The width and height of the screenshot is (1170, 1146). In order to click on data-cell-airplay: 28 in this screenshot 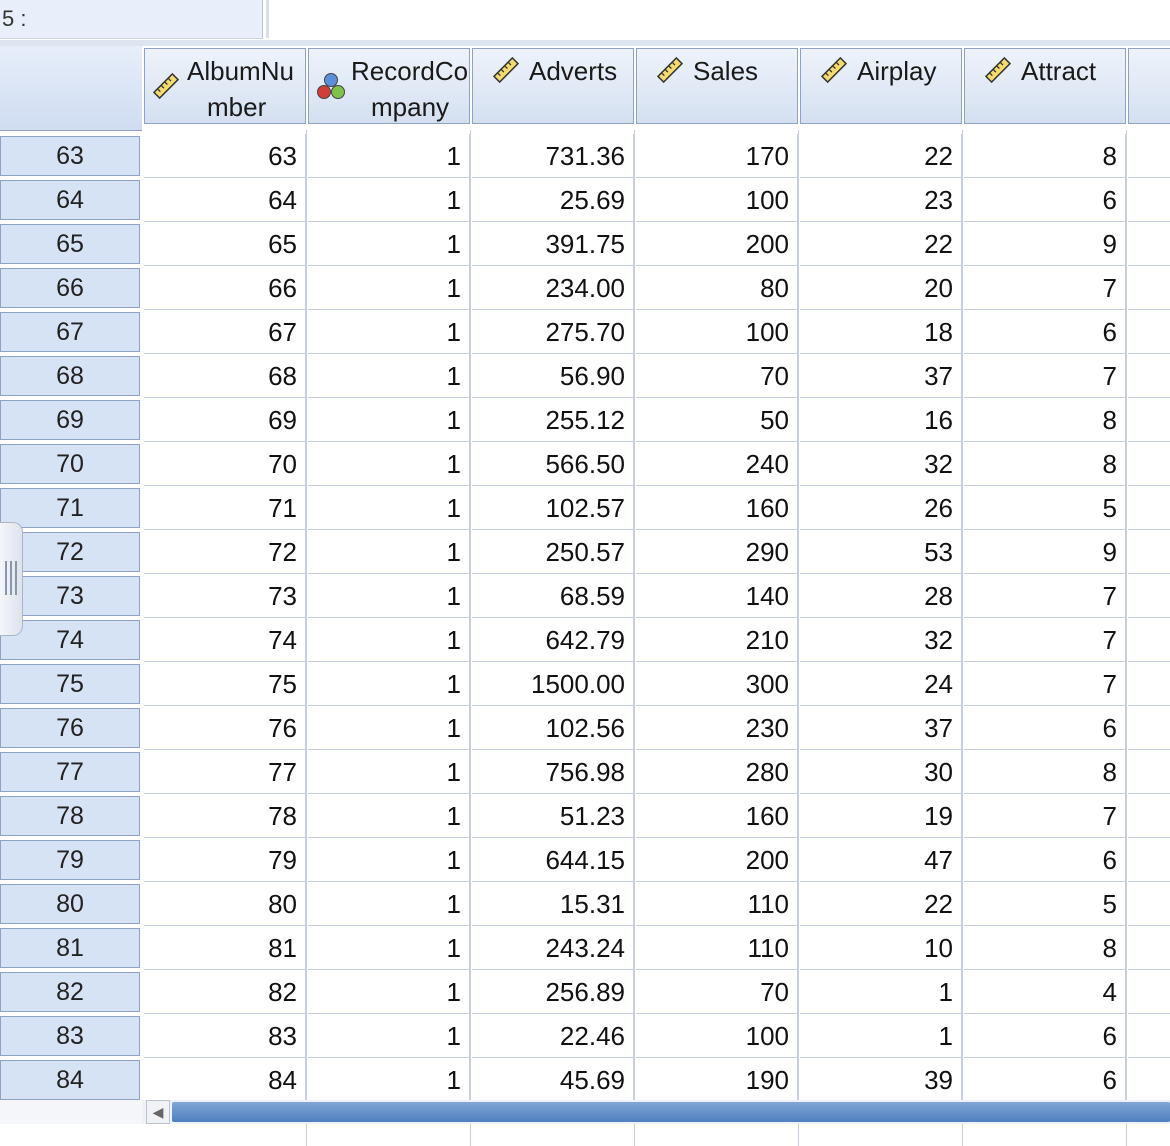, I will do `click(881, 596)`.